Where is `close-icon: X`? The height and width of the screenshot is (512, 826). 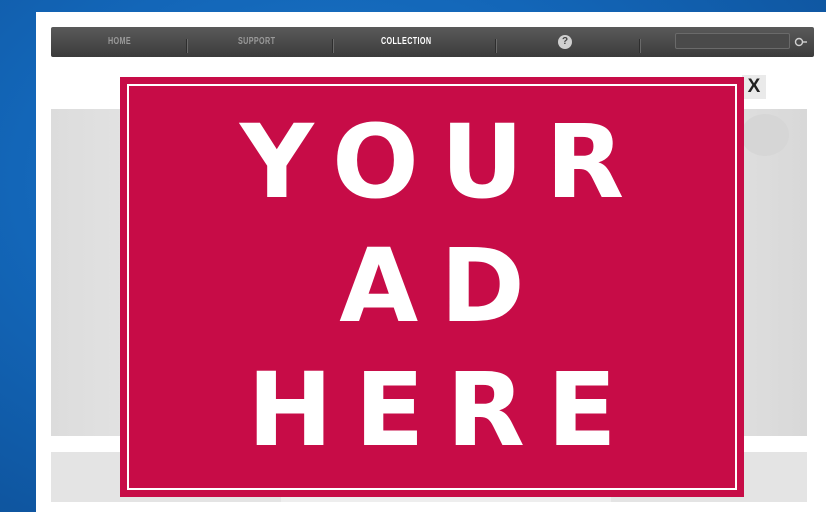 close-icon: X is located at coordinates (754, 86).